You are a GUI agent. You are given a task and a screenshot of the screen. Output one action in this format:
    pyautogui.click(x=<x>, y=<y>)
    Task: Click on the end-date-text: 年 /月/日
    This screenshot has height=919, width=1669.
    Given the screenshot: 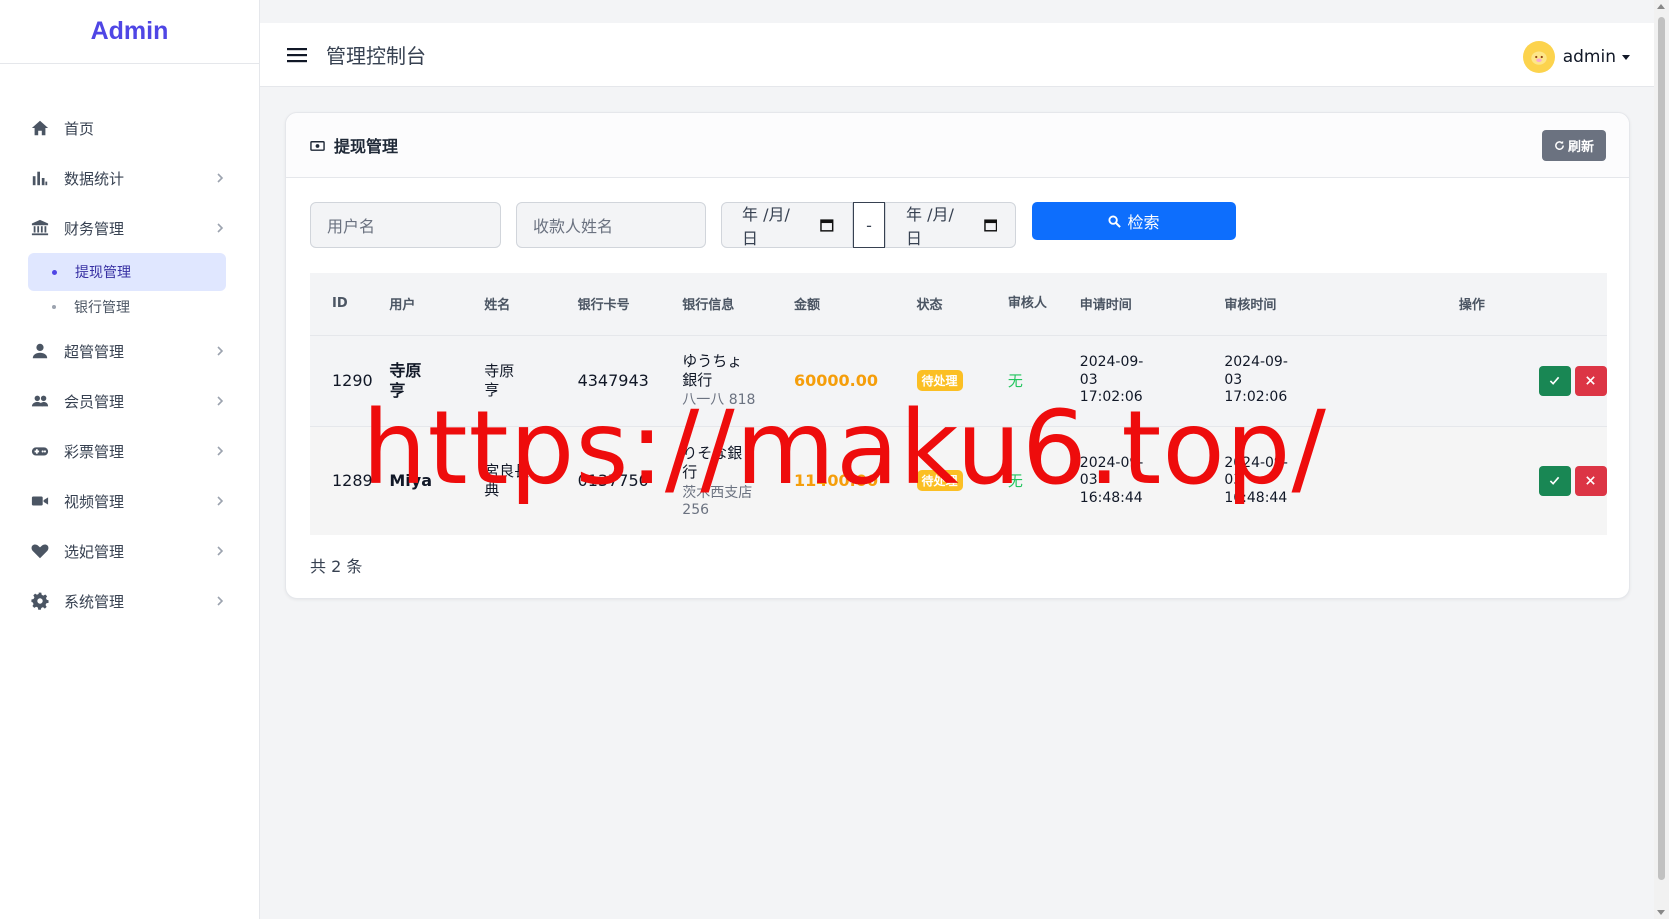 What is the action you would take?
    pyautogui.click(x=930, y=226)
    